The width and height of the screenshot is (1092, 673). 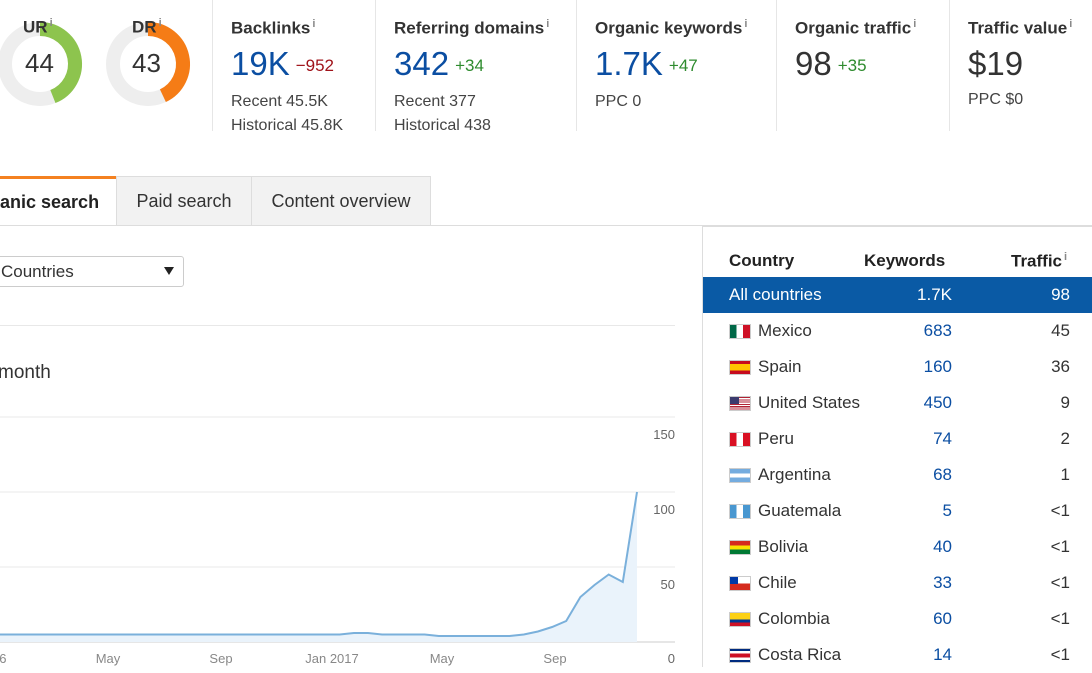 What do you see at coordinates (942, 547) in the screenshot?
I see `keywords-count: 40` at bounding box center [942, 547].